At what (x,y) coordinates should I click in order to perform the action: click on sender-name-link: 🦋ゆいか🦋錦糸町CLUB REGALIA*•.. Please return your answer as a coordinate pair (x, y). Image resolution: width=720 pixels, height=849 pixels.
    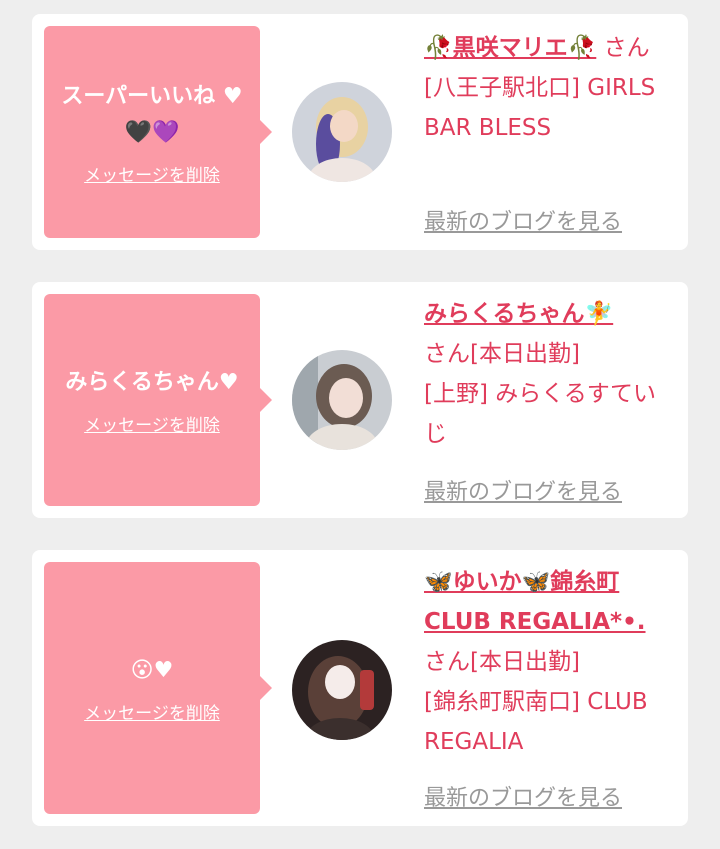
    Looking at the image, I should click on (535, 602).